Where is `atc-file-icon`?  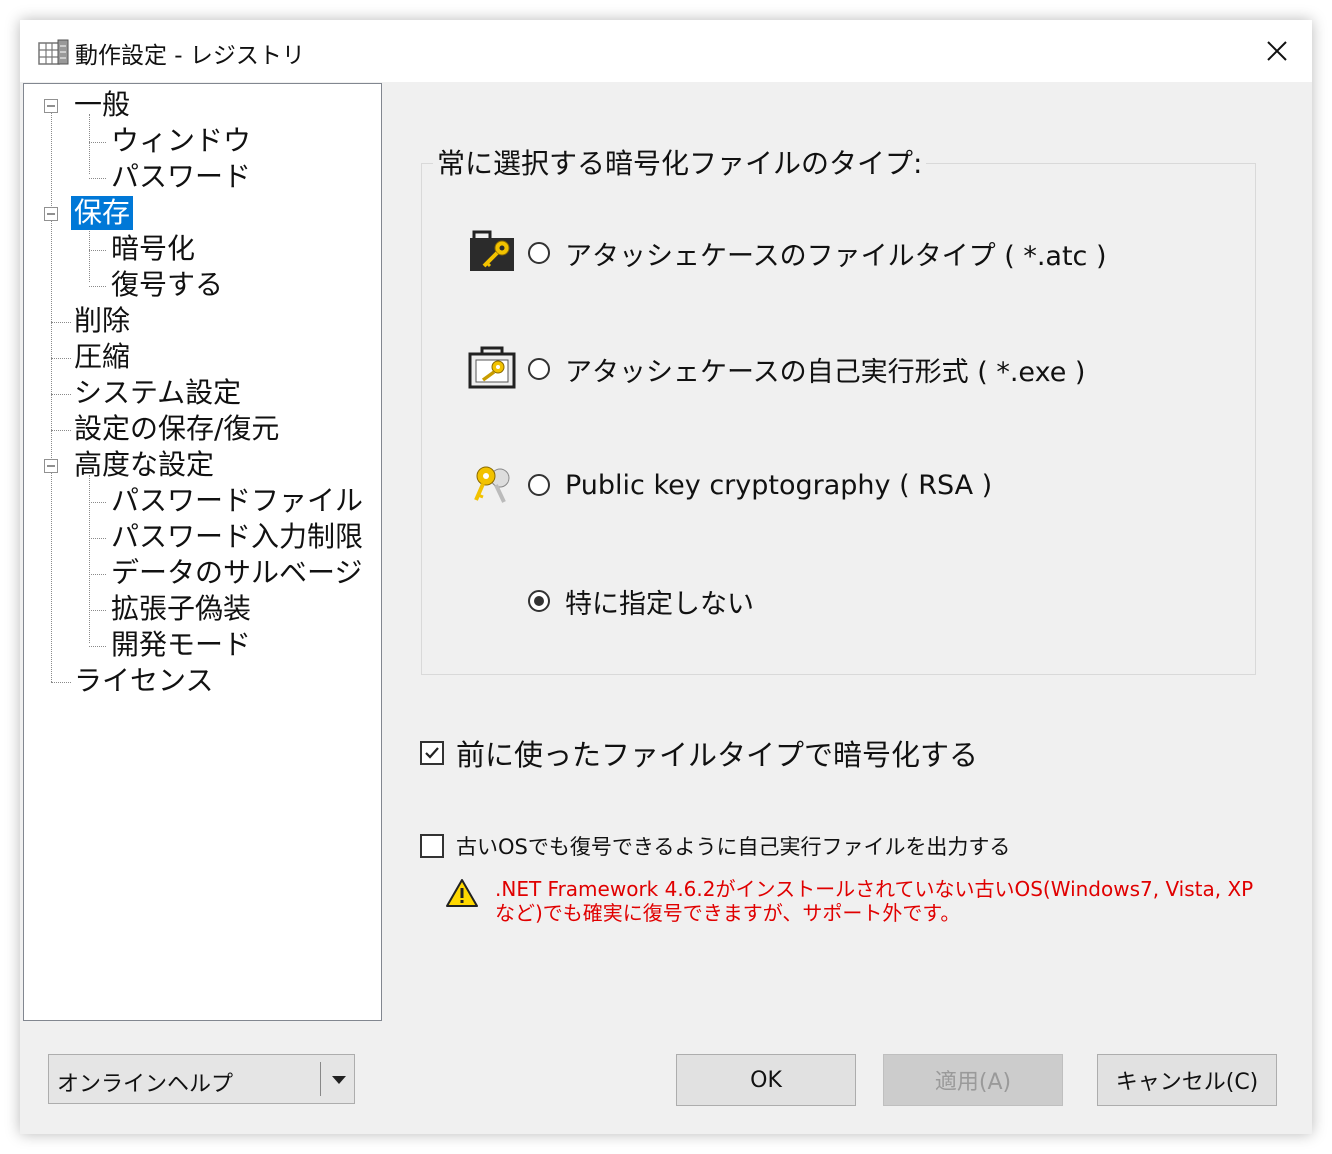 atc-file-icon is located at coordinates (492, 250).